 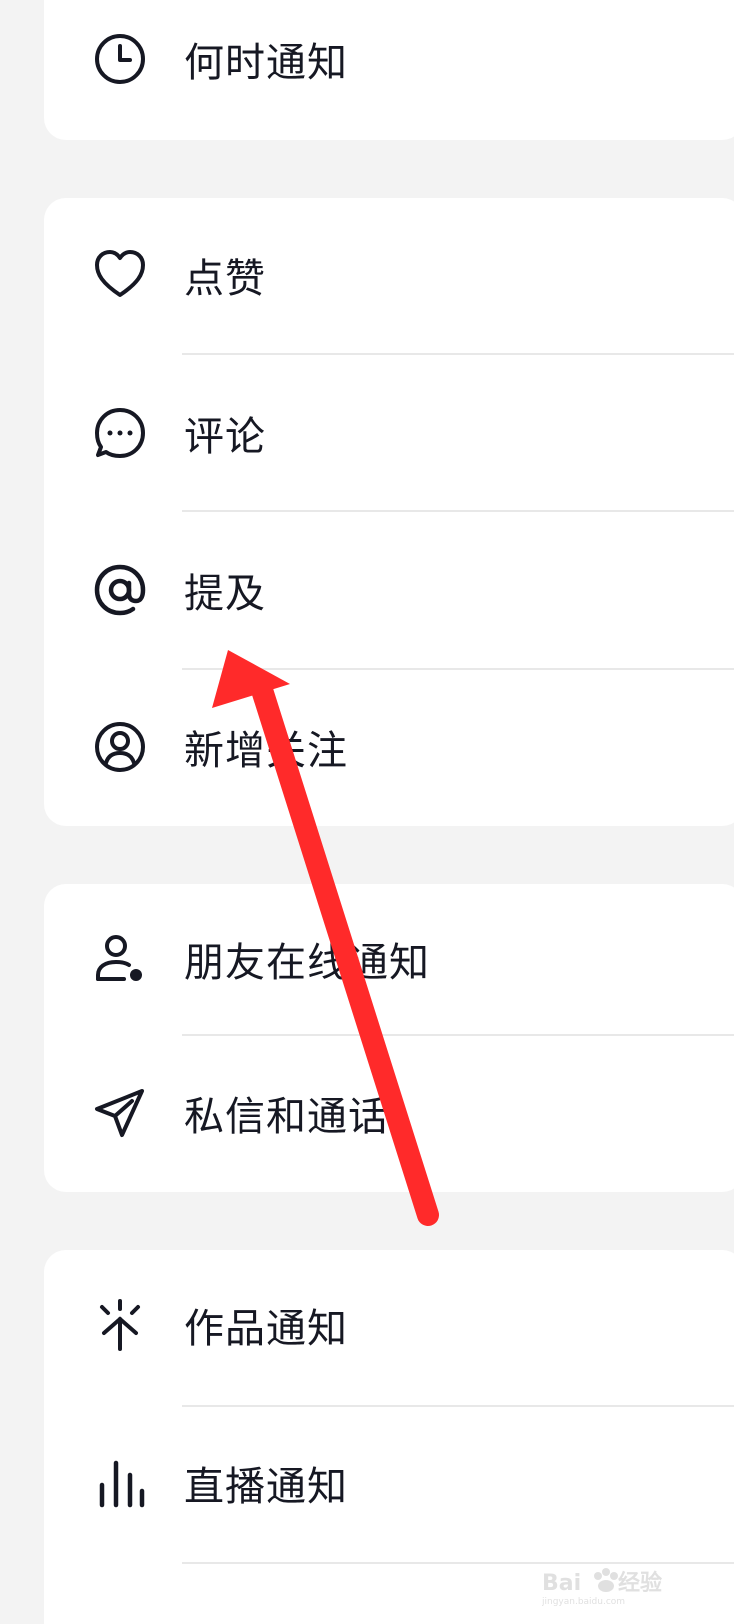 I want to click on settings-card-timing: 何时通知, so click(x=389, y=70).